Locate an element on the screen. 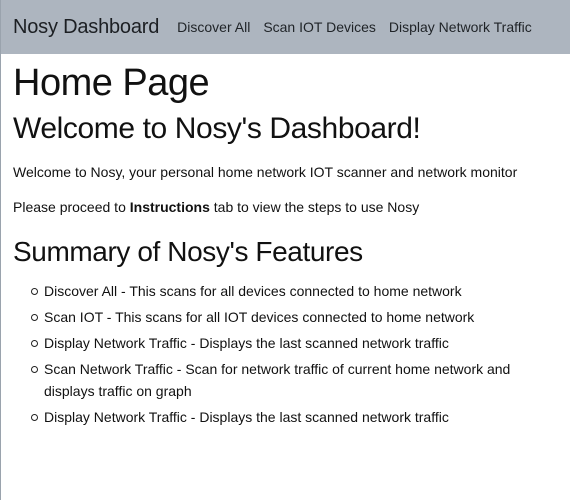  nav-link-scan-iot-devices: Scan IOT Devices is located at coordinates (319, 27).